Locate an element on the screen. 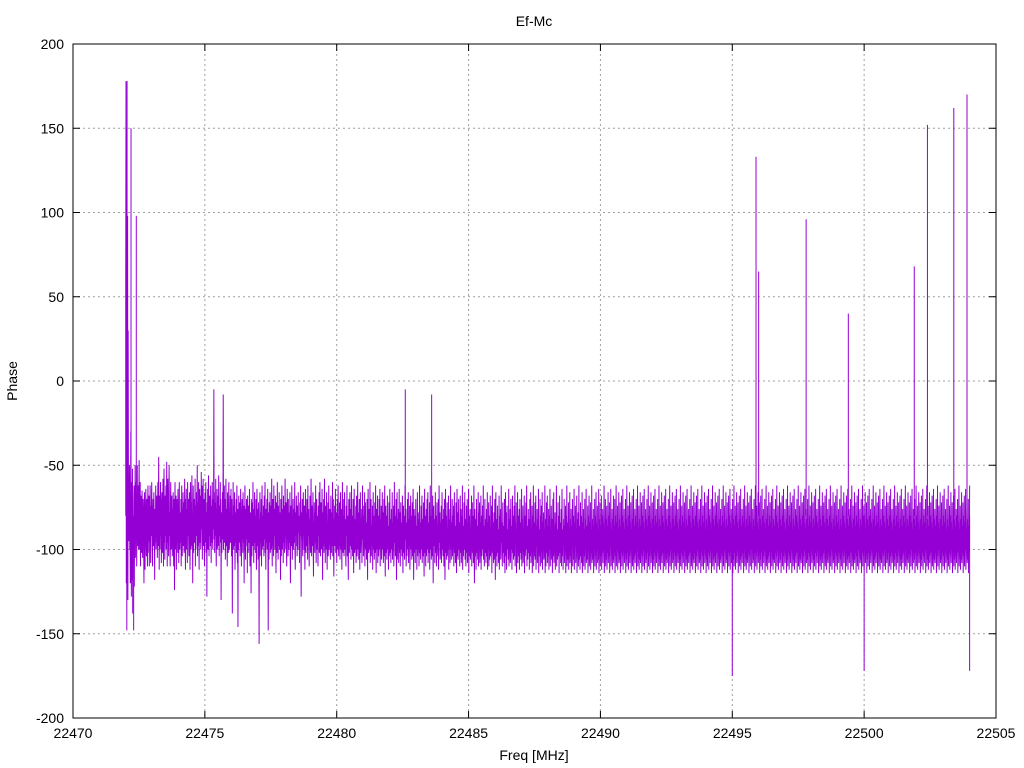  y-tick-label: -150 is located at coordinates (50, 634).